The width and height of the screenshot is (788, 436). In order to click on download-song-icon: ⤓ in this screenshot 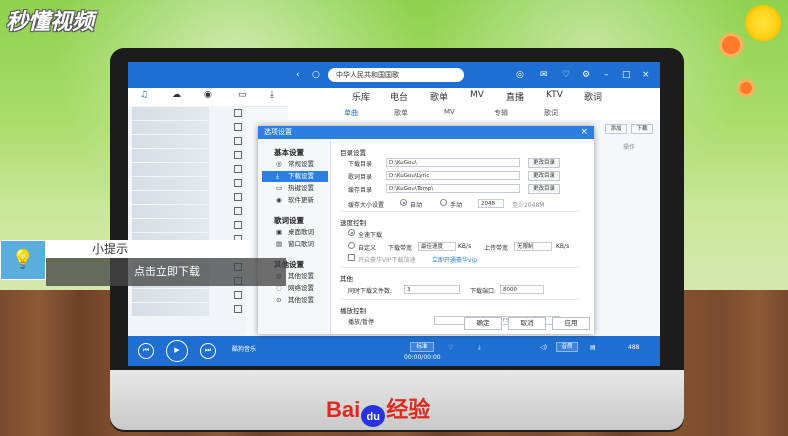, I will do `click(479, 348)`.